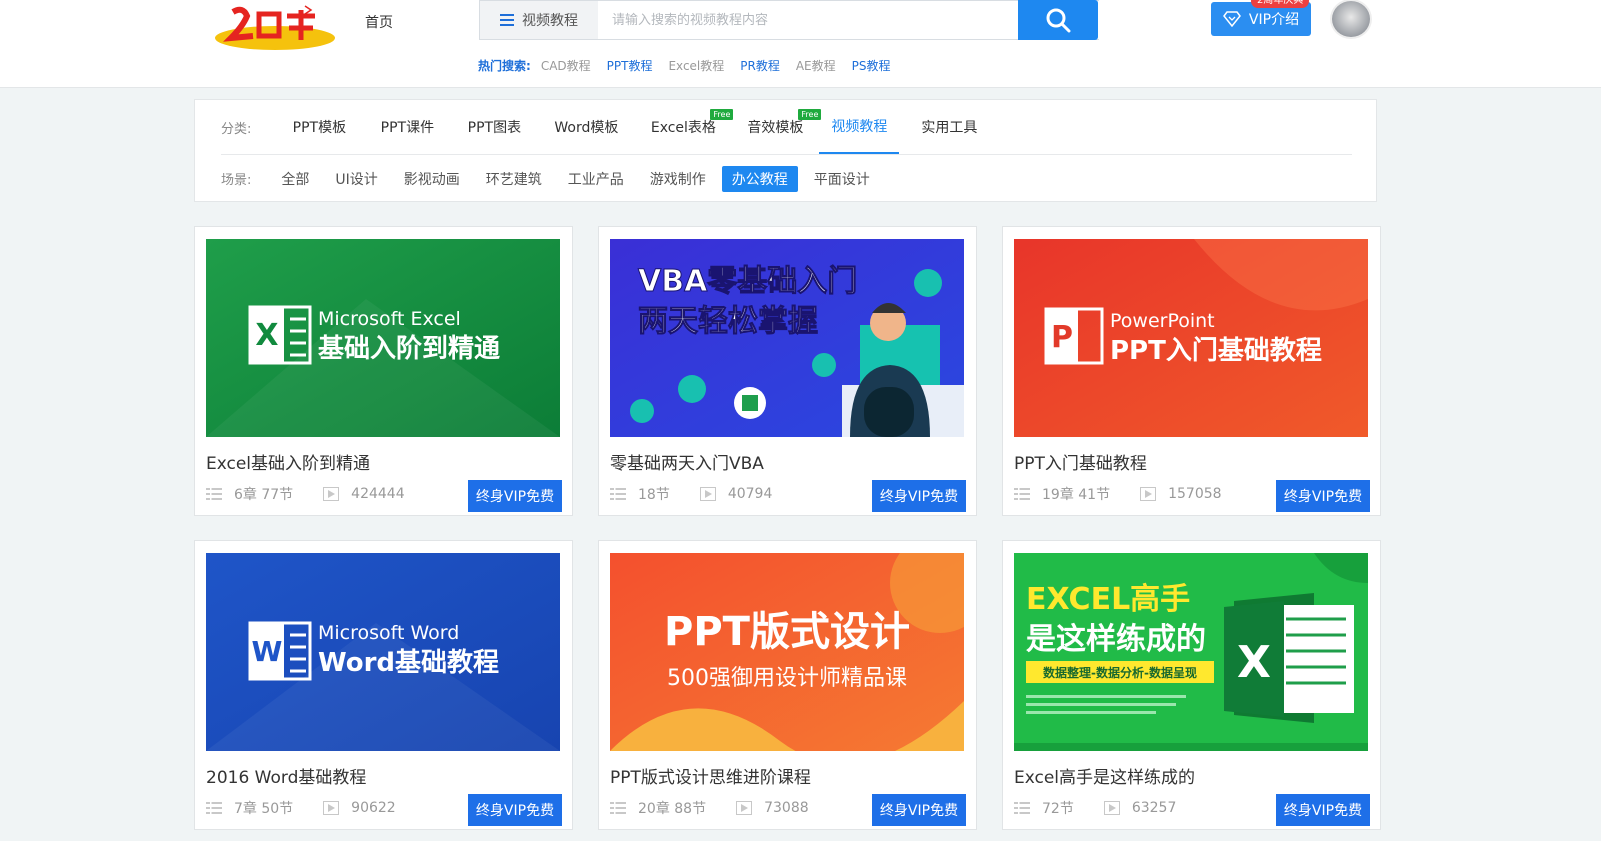 The width and height of the screenshot is (1601, 841). I want to click on category-word-template: Word模板, so click(586, 127).